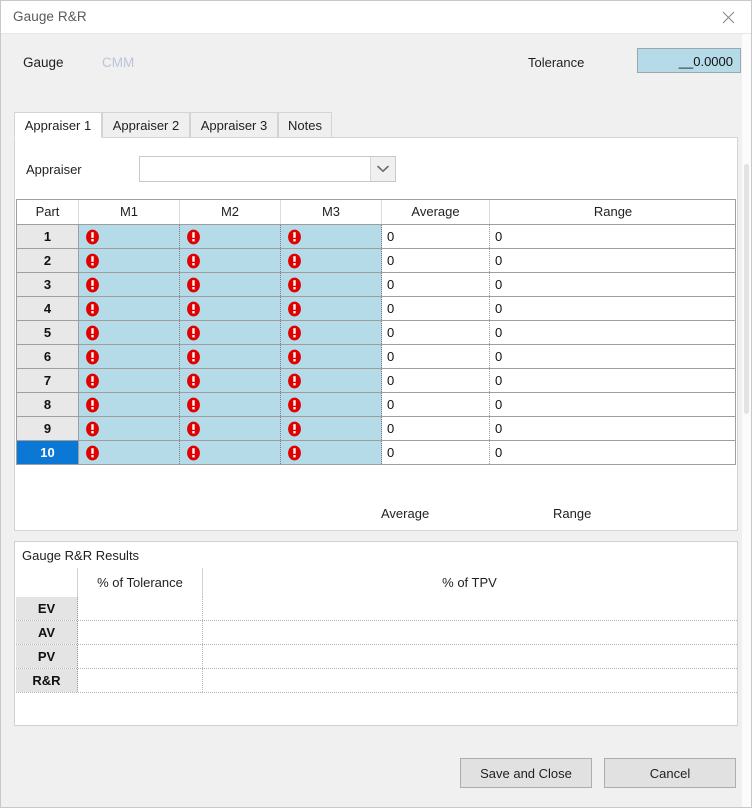 Image resolution: width=752 pixels, height=808 pixels. I want to click on grid-header-m2: M2, so click(230, 212).